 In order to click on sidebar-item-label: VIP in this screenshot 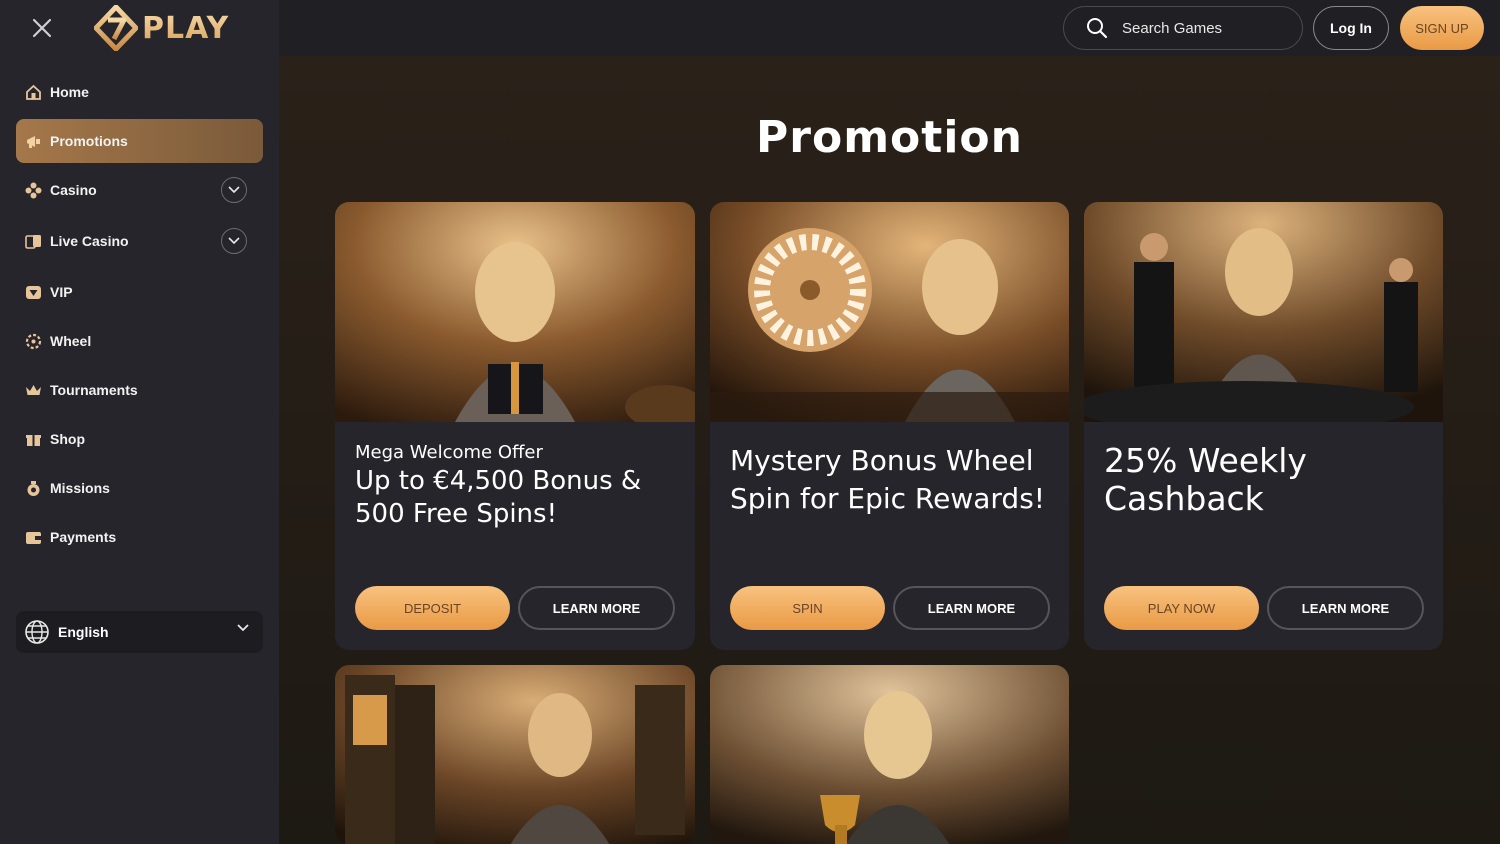, I will do `click(61, 292)`.